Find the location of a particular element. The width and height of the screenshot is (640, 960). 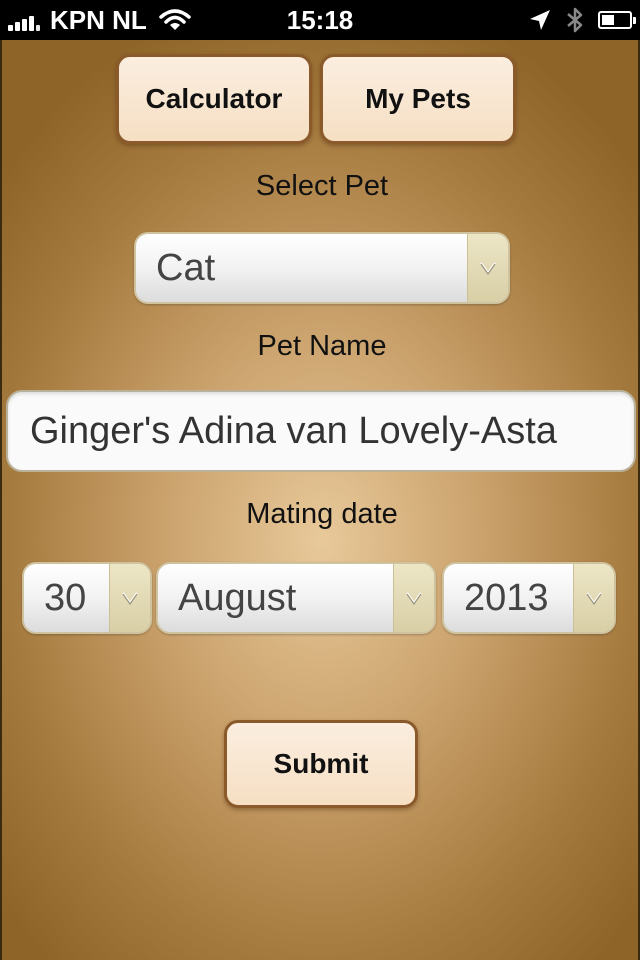

submit-button: Submit is located at coordinates (321, 764).